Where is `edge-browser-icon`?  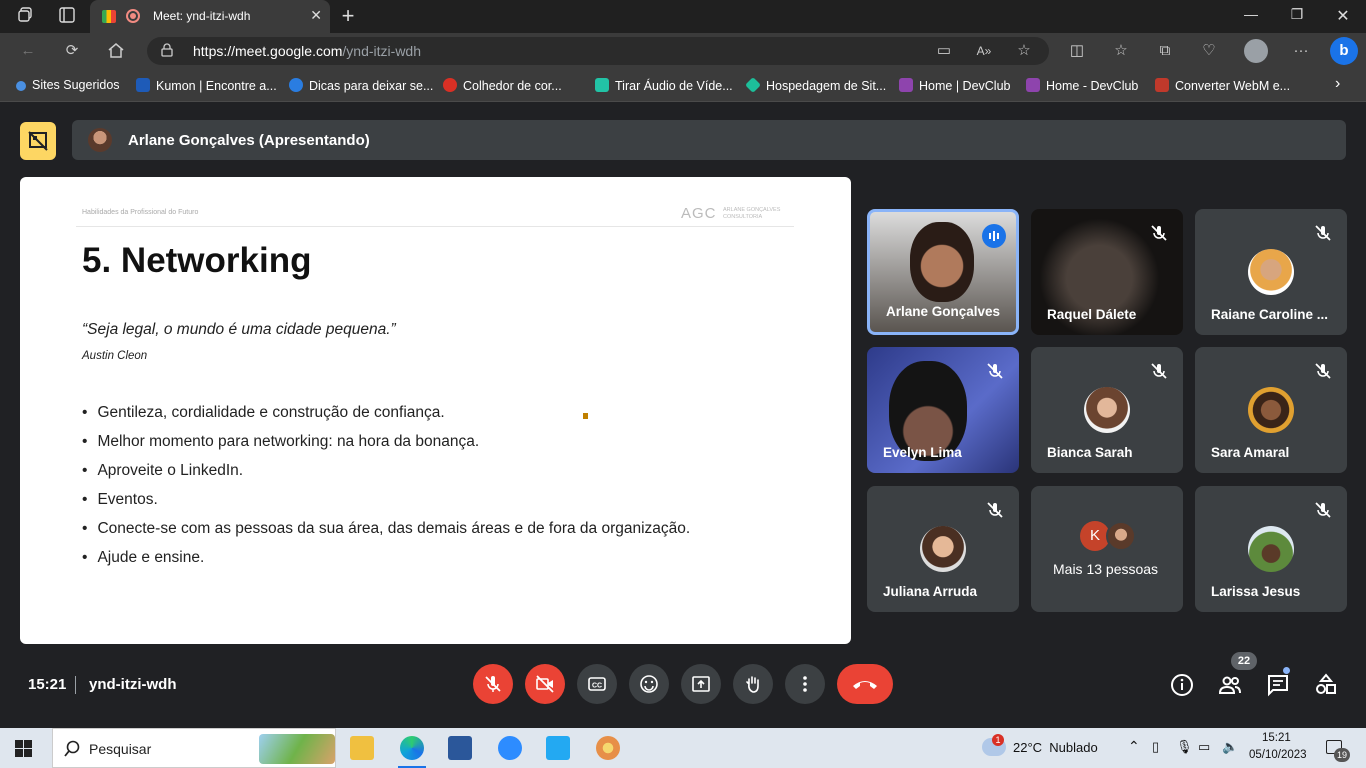 edge-browser-icon is located at coordinates (412, 748).